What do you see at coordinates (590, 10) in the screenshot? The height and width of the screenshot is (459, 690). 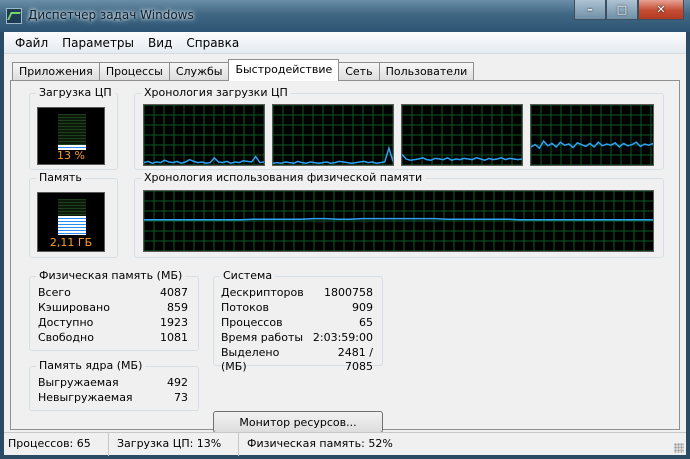 I see `minimize-button: –` at bounding box center [590, 10].